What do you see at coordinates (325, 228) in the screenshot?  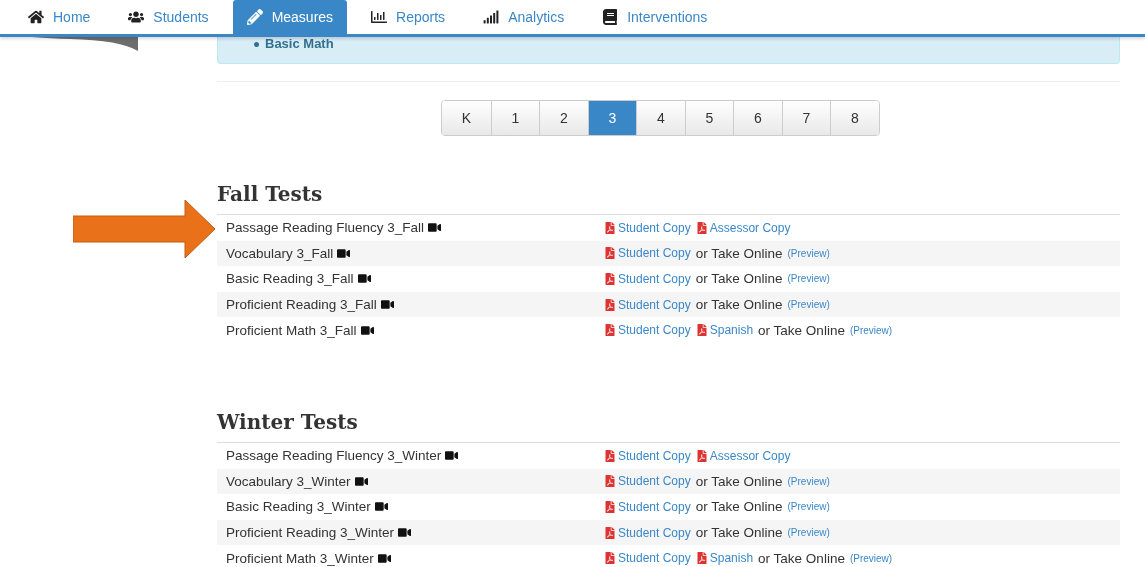 I see `test-name: Passage Reading Fluency 3_Fall` at bounding box center [325, 228].